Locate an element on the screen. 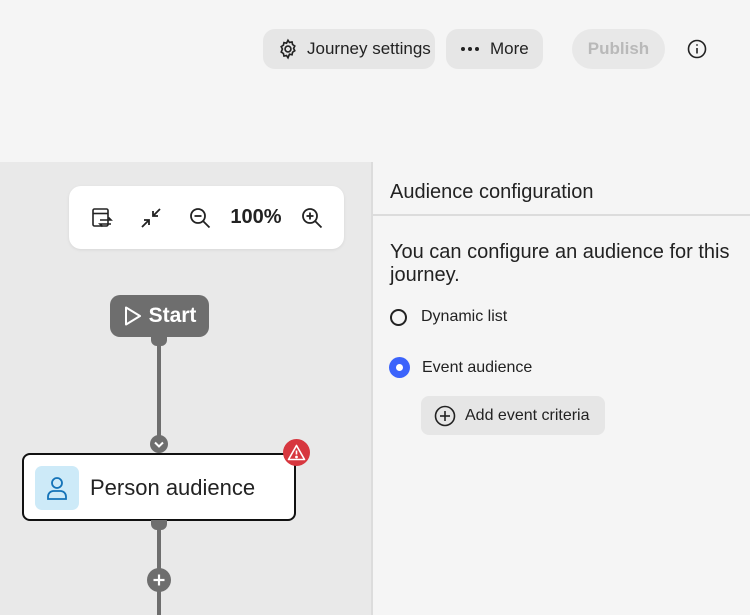 Image resolution: width=750 pixels, height=615 pixels. zoom-in-icon is located at coordinates (312, 217).